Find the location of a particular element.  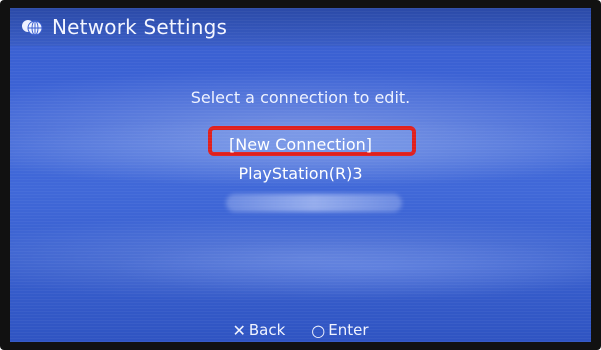

option-playstation3: PlayStation(R)3 is located at coordinates (300, 173).